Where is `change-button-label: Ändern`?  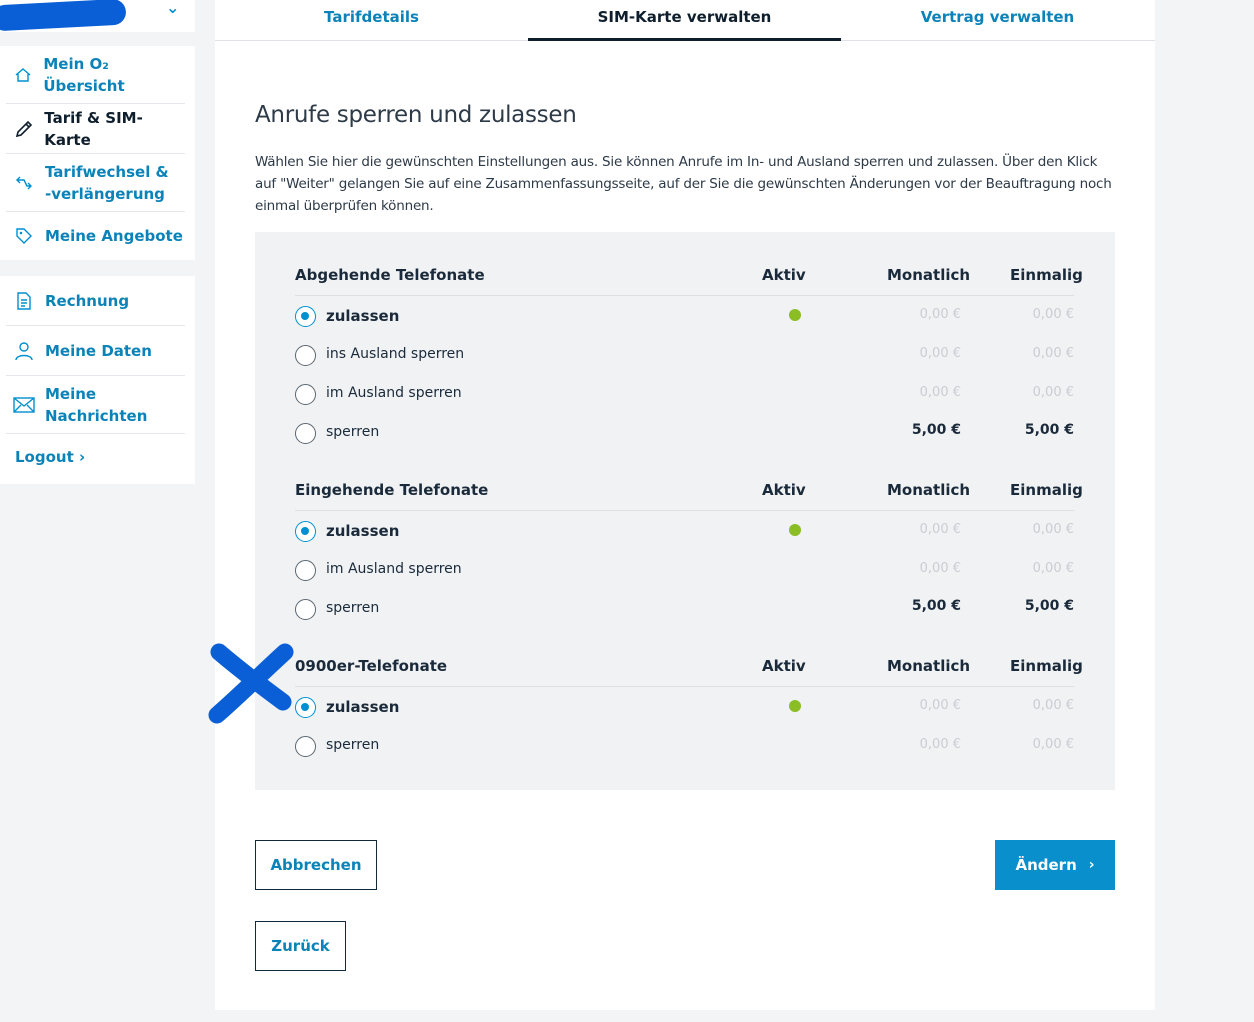
change-button-label: Ändern is located at coordinates (1046, 865).